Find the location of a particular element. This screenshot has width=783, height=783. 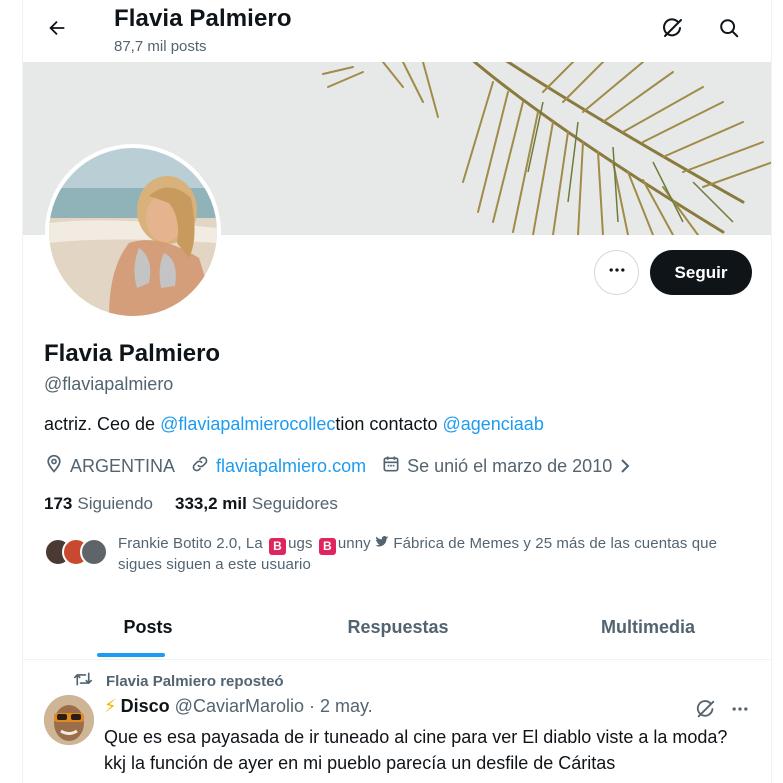

active-tab-indicator is located at coordinates (131, 655).